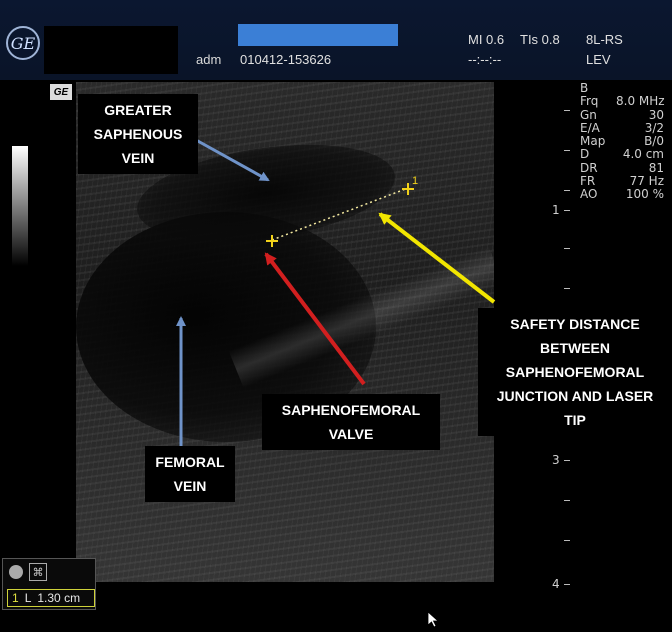 The width and height of the screenshot is (672, 632). What do you see at coordinates (138, 134) in the screenshot?
I see `label-greater-saphenous-vein: GREATER SAPHENOUS VEIN` at bounding box center [138, 134].